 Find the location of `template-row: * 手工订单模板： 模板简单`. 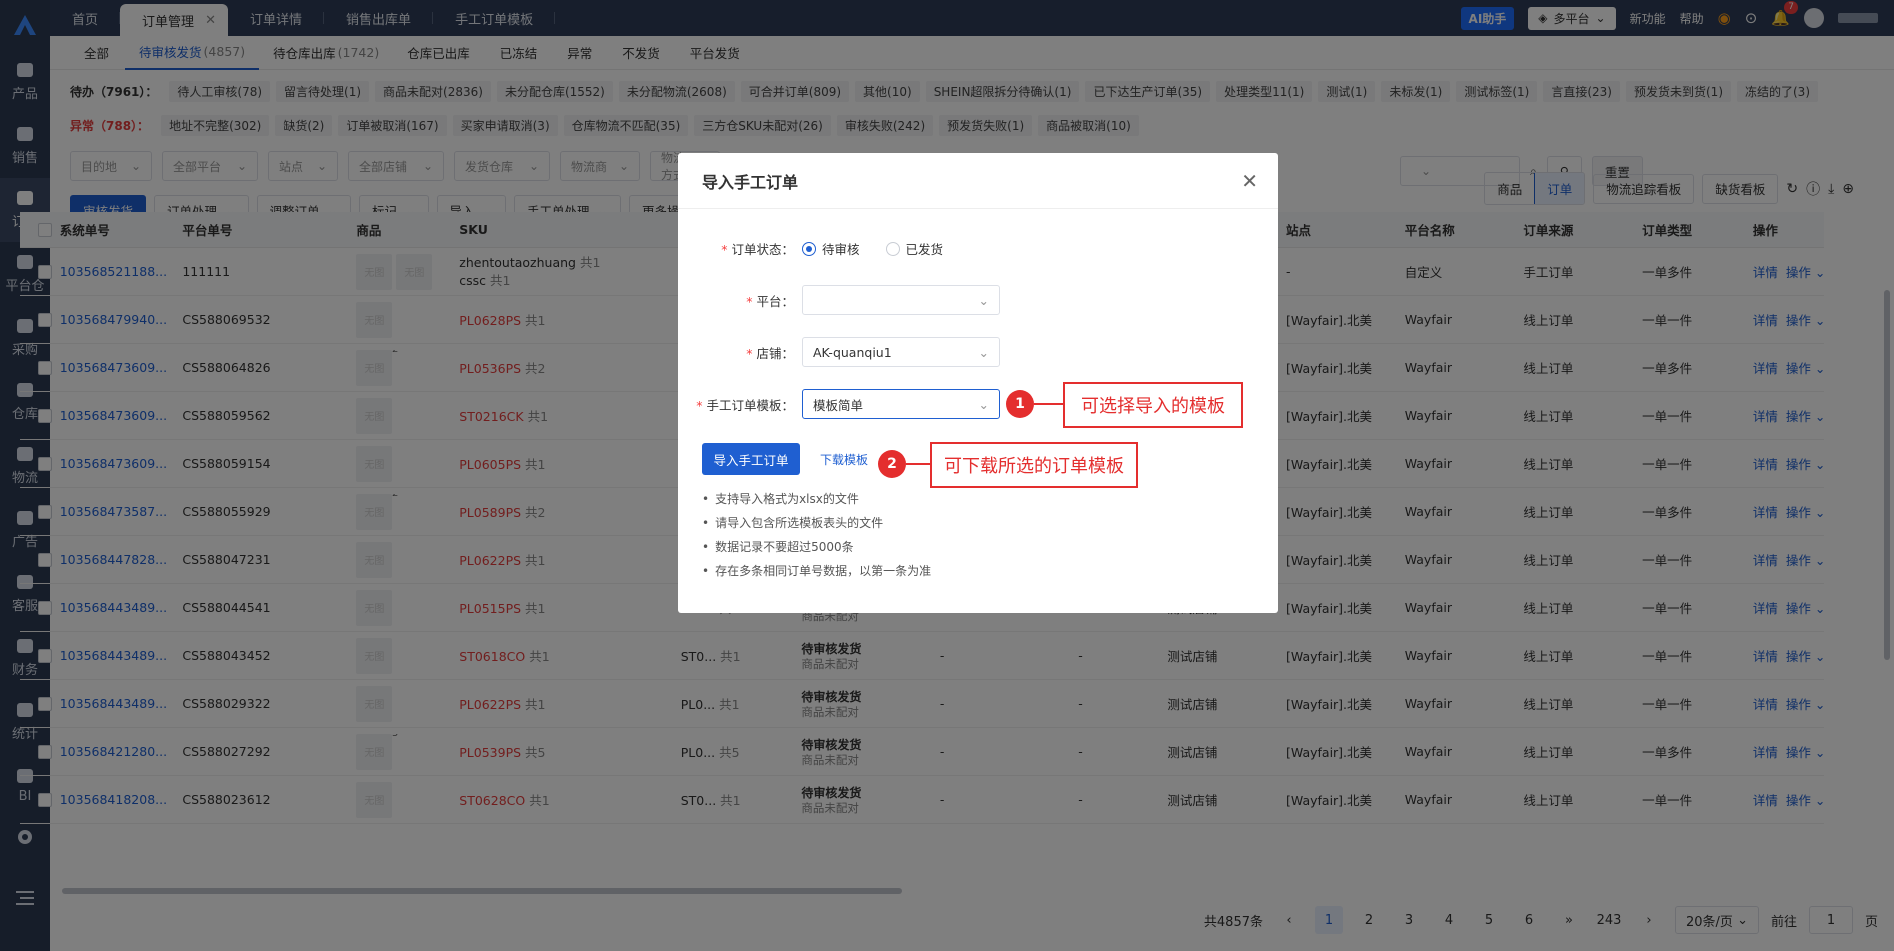

template-row: * 手工订单模板： 模板简单 is located at coordinates (839, 404).